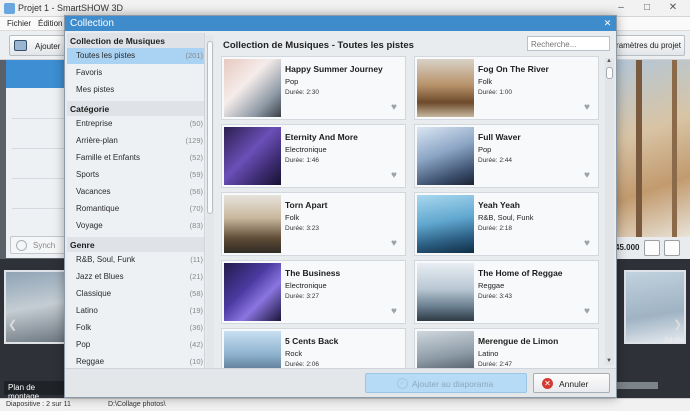 Image resolution: width=690 pixels, height=411 pixels. Describe the element at coordinates (495, 160) in the screenshot. I see `track-duration: Durée: 2:44` at that location.